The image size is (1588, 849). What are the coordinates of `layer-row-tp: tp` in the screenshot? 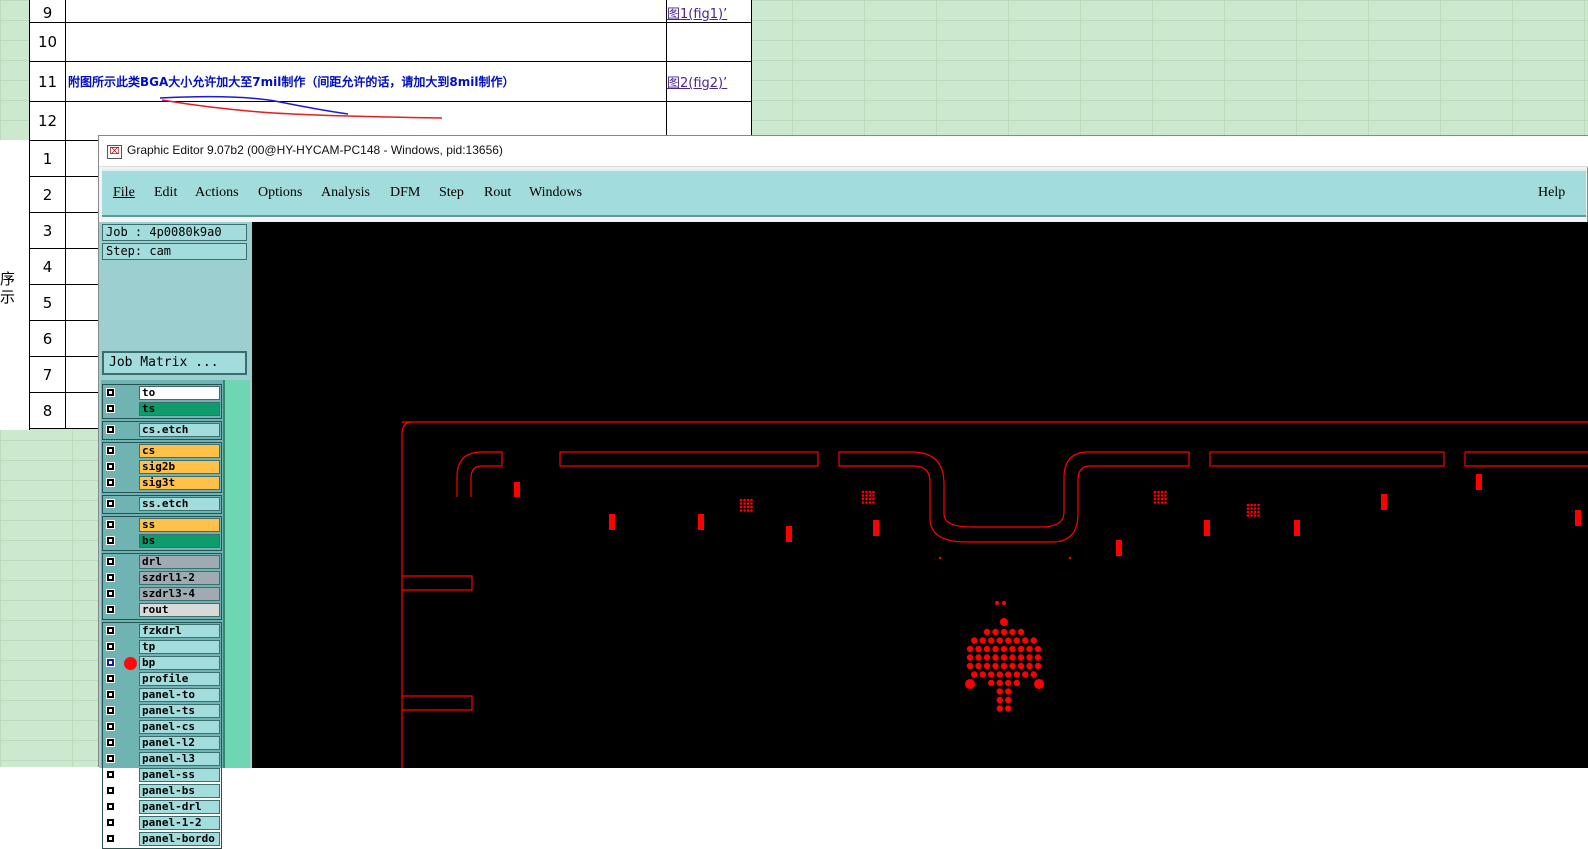 It's located at (162, 647).